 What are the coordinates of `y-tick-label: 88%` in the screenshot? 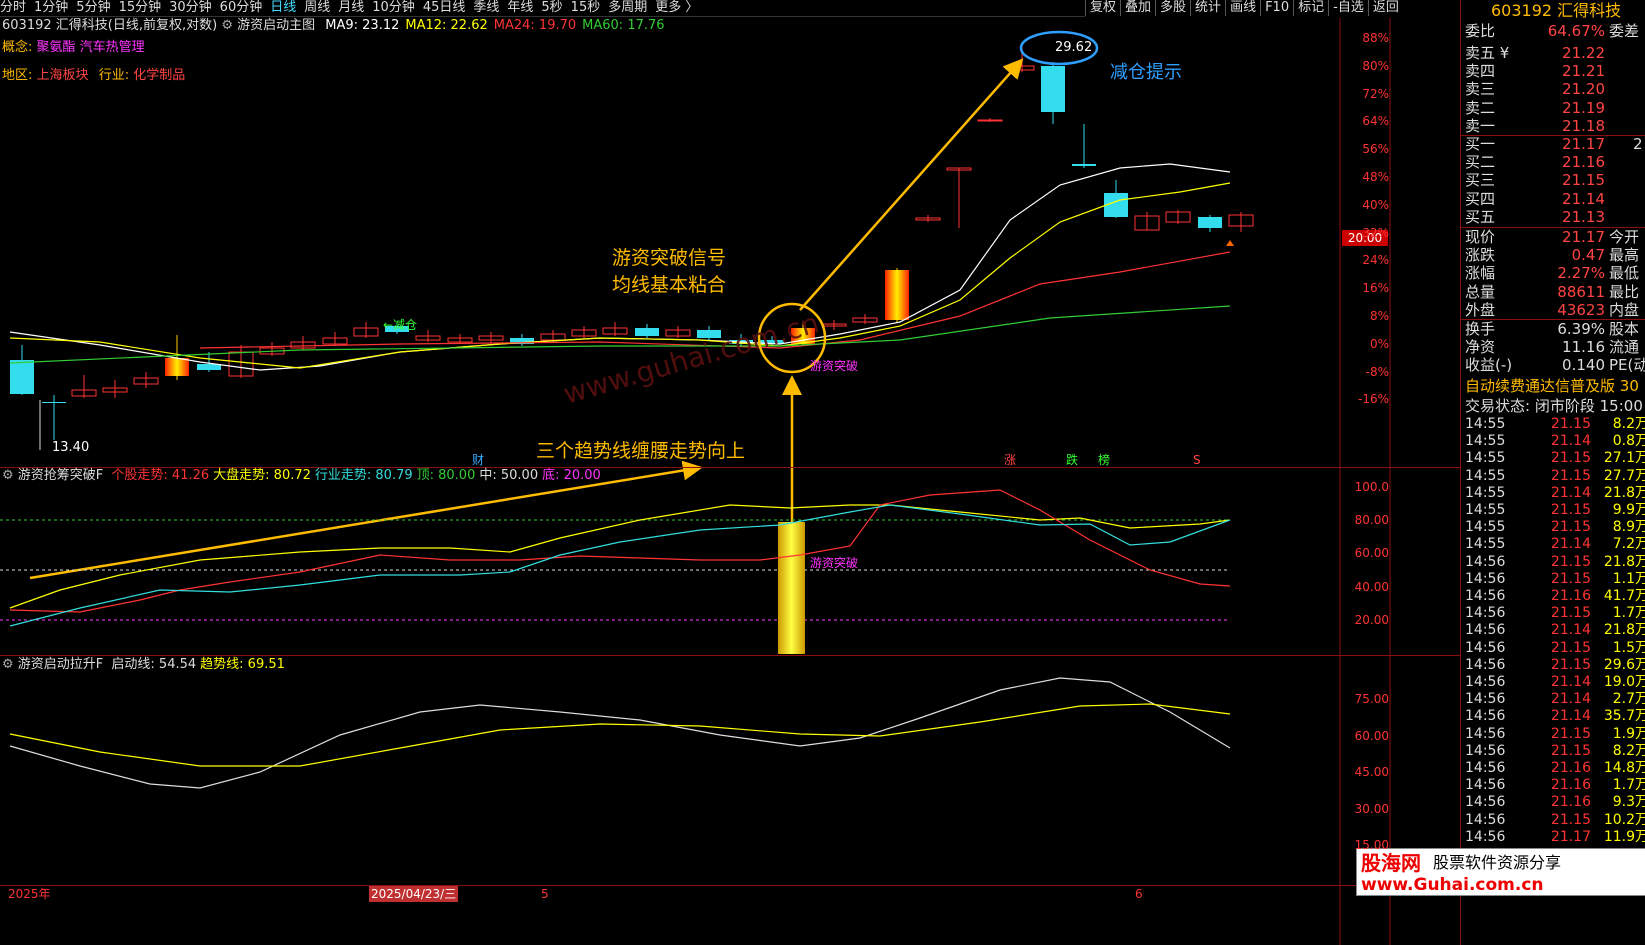 It's located at (1375, 38).